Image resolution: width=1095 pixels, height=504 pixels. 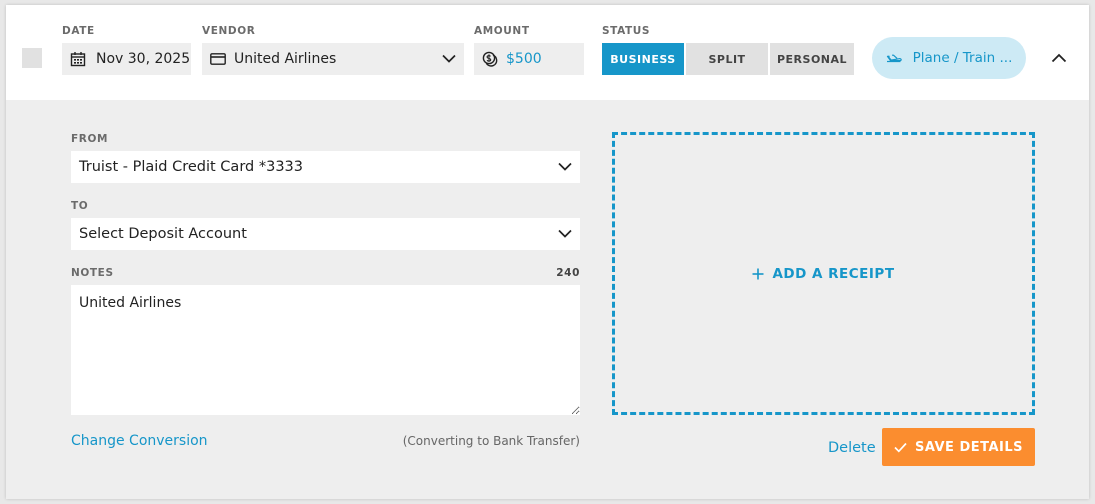 I want to click on airplane-icon, so click(x=894, y=58).